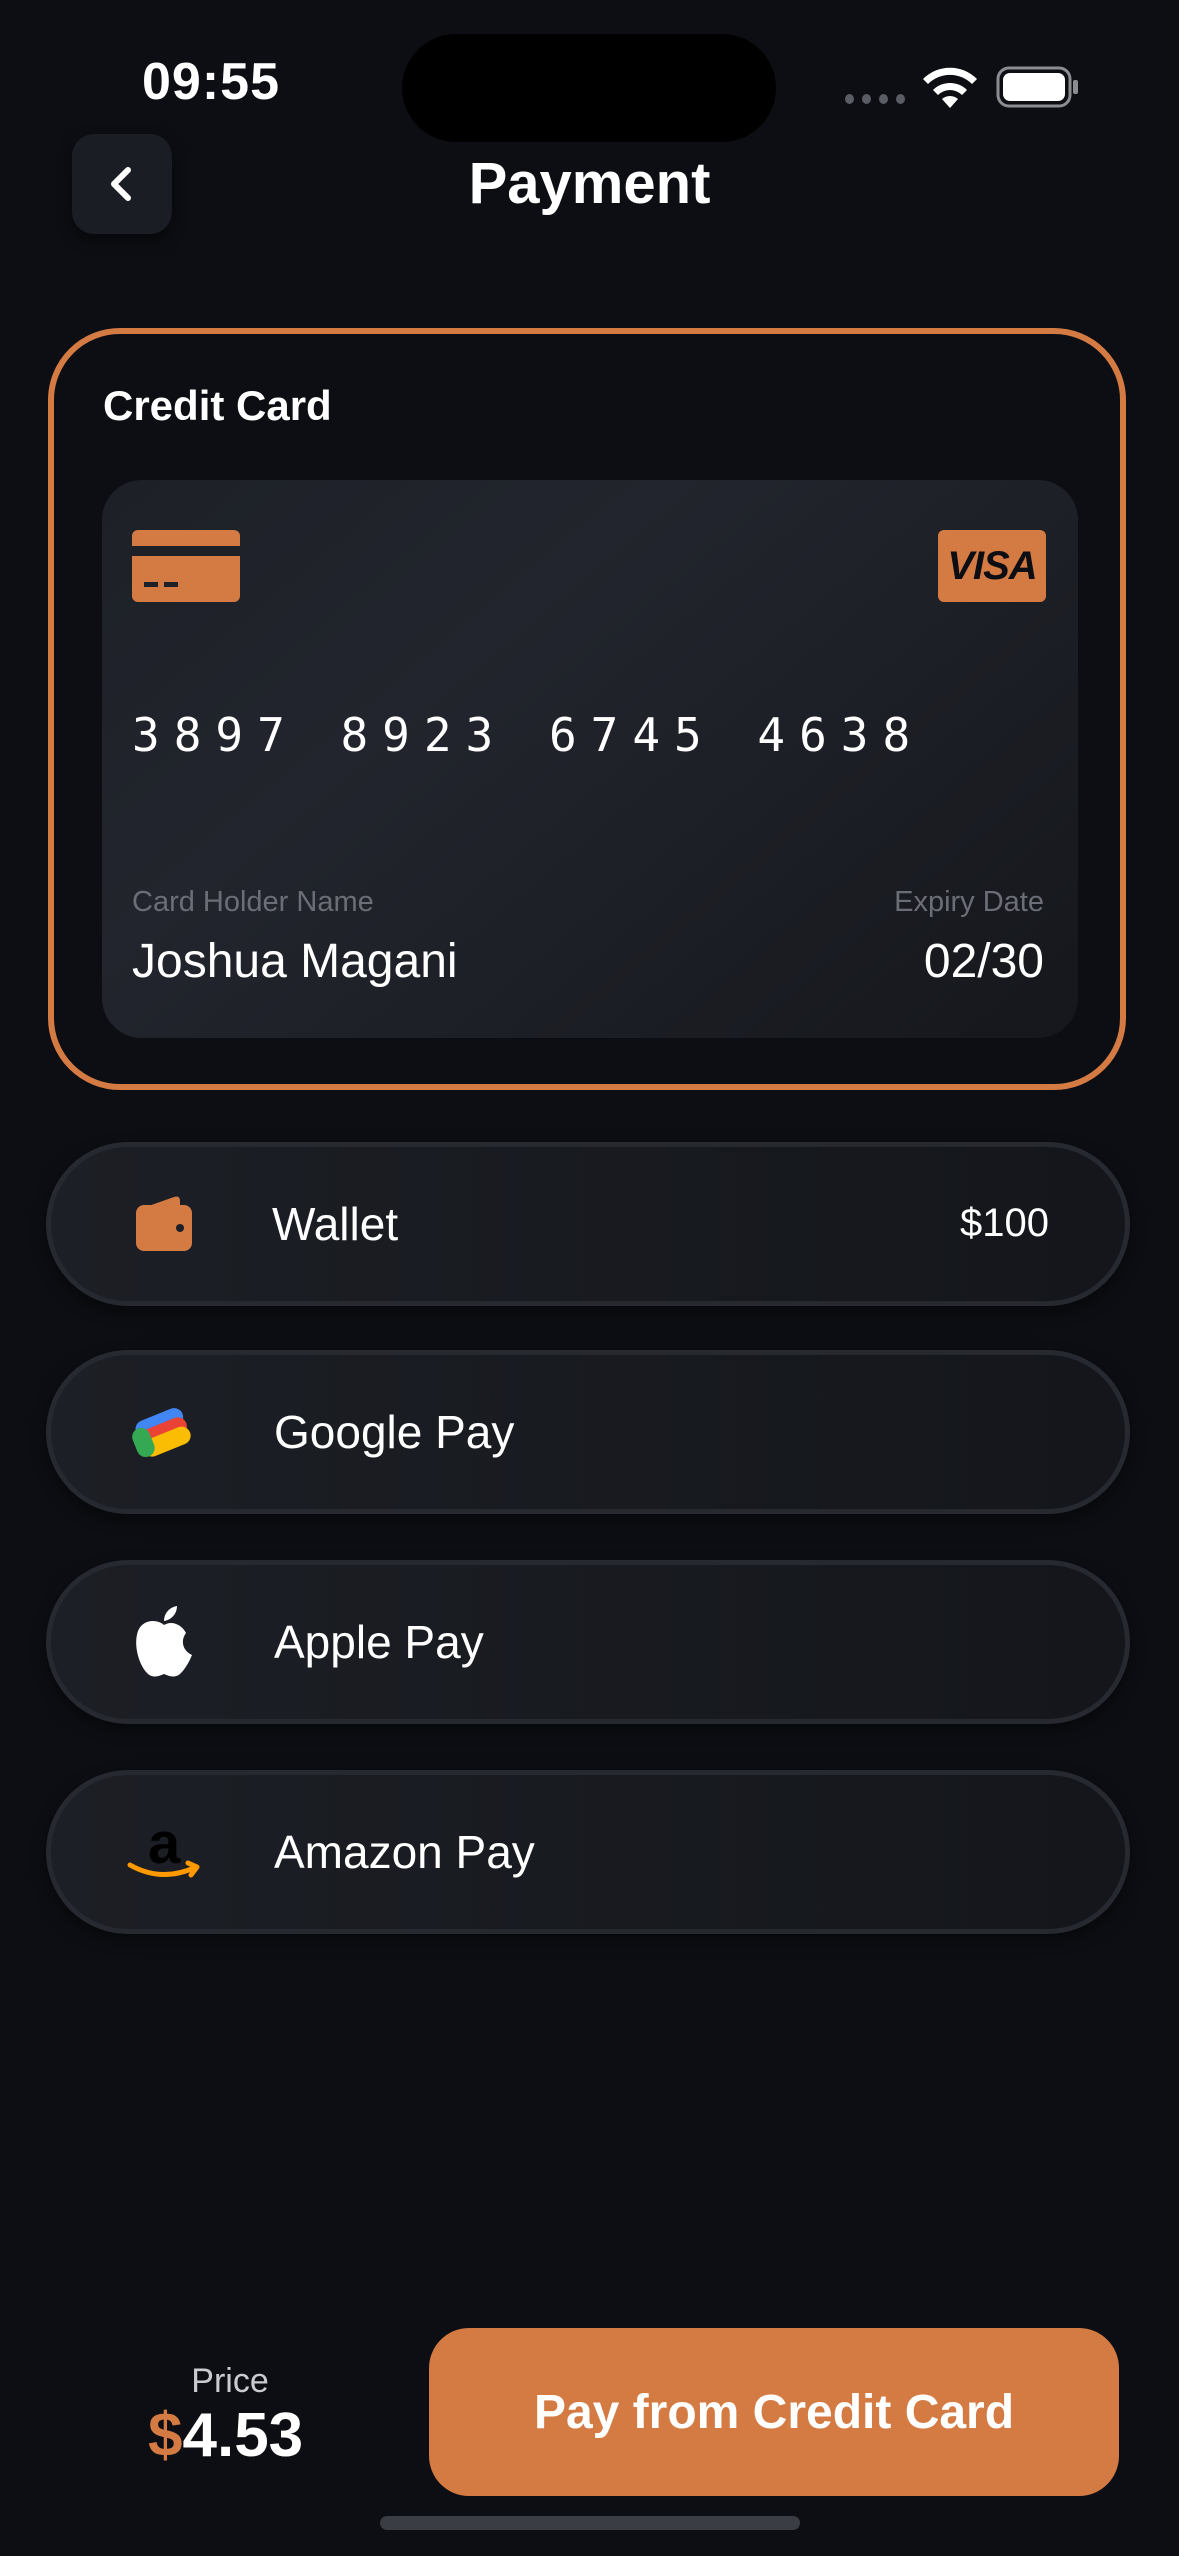 The width and height of the screenshot is (1179, 2556). Describe the element at coordinates (295, 961) in the screenshot. I see `card-holder-name: Joshua Magani` at that location.